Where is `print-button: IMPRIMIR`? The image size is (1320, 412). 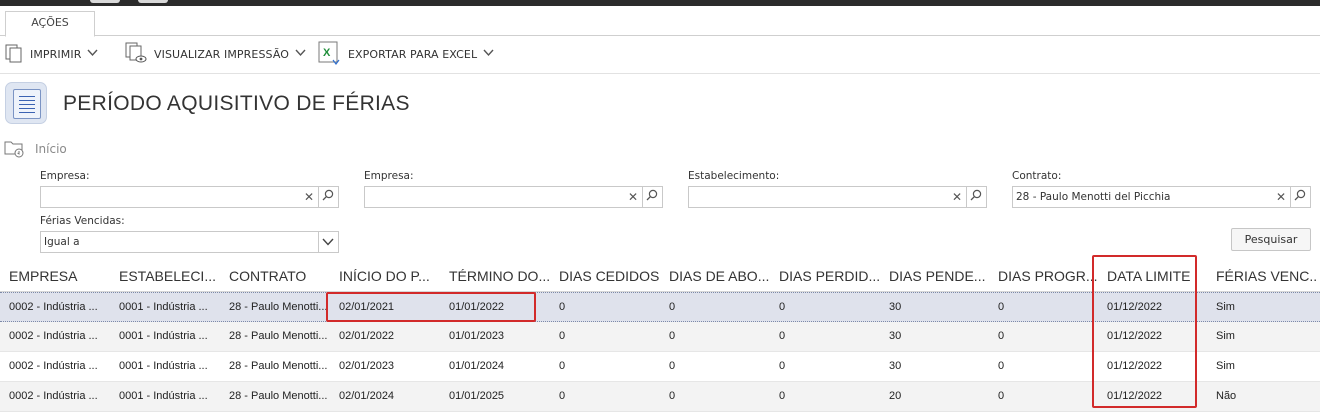
print-button: IMPRIMIR is located at coordinates (51, 54).